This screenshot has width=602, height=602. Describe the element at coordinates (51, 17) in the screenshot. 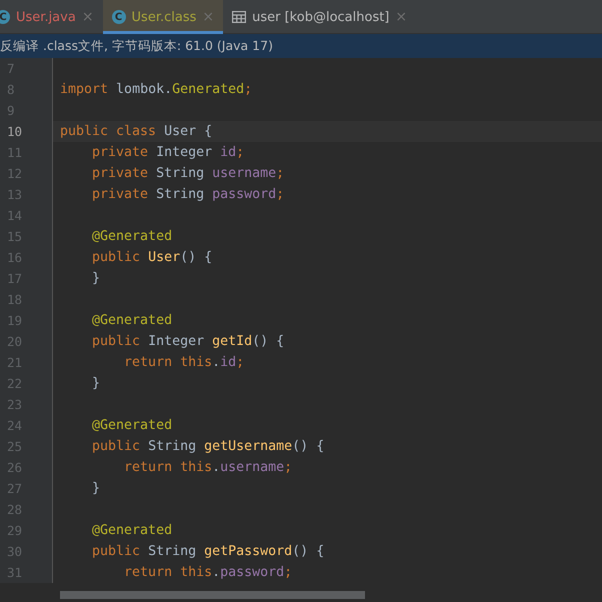

I see `editor-tab: C User.java ×` at that location.